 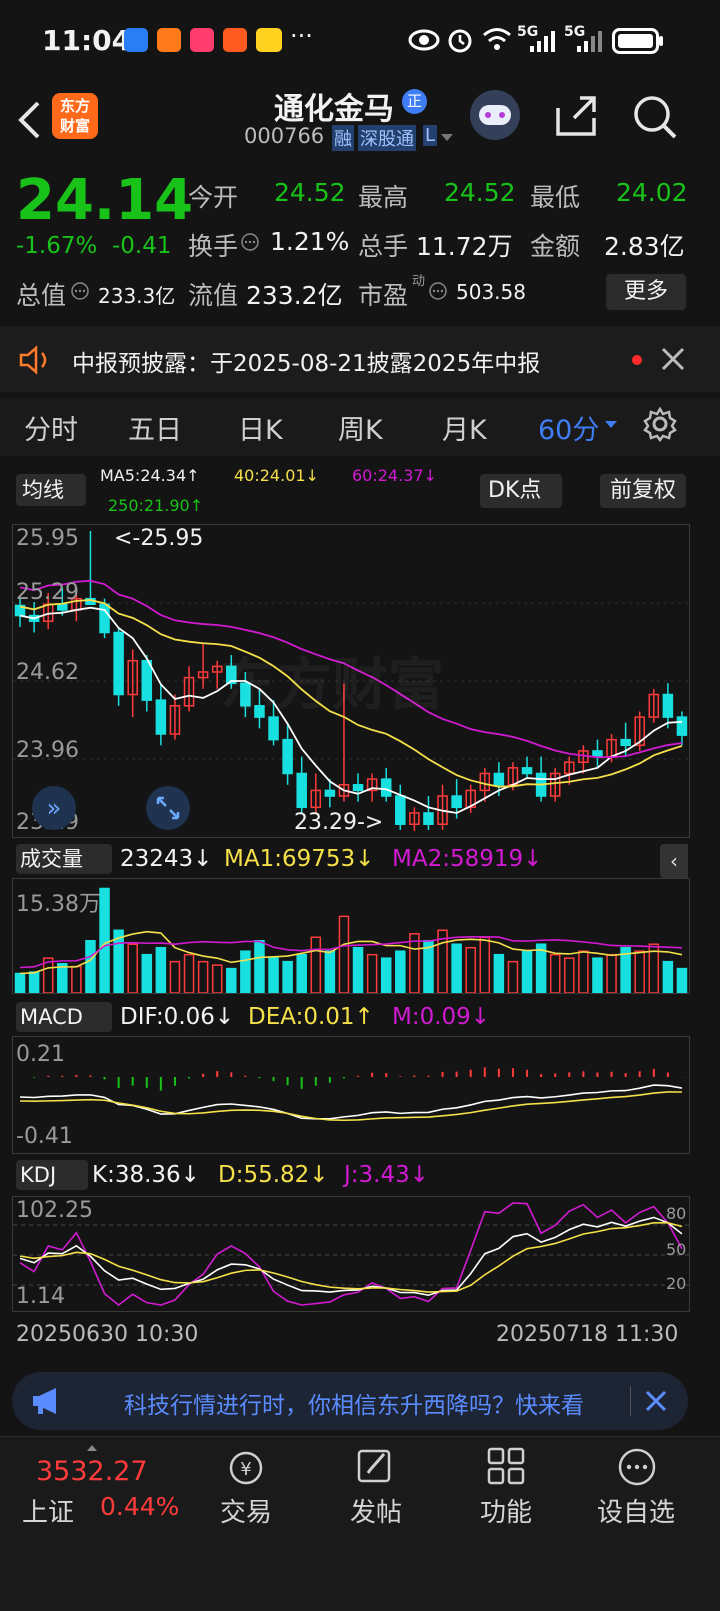 What do you see at coordinates (576, 116) in the screenshot?
I see `share-icon` at bounding box center [576, 116].